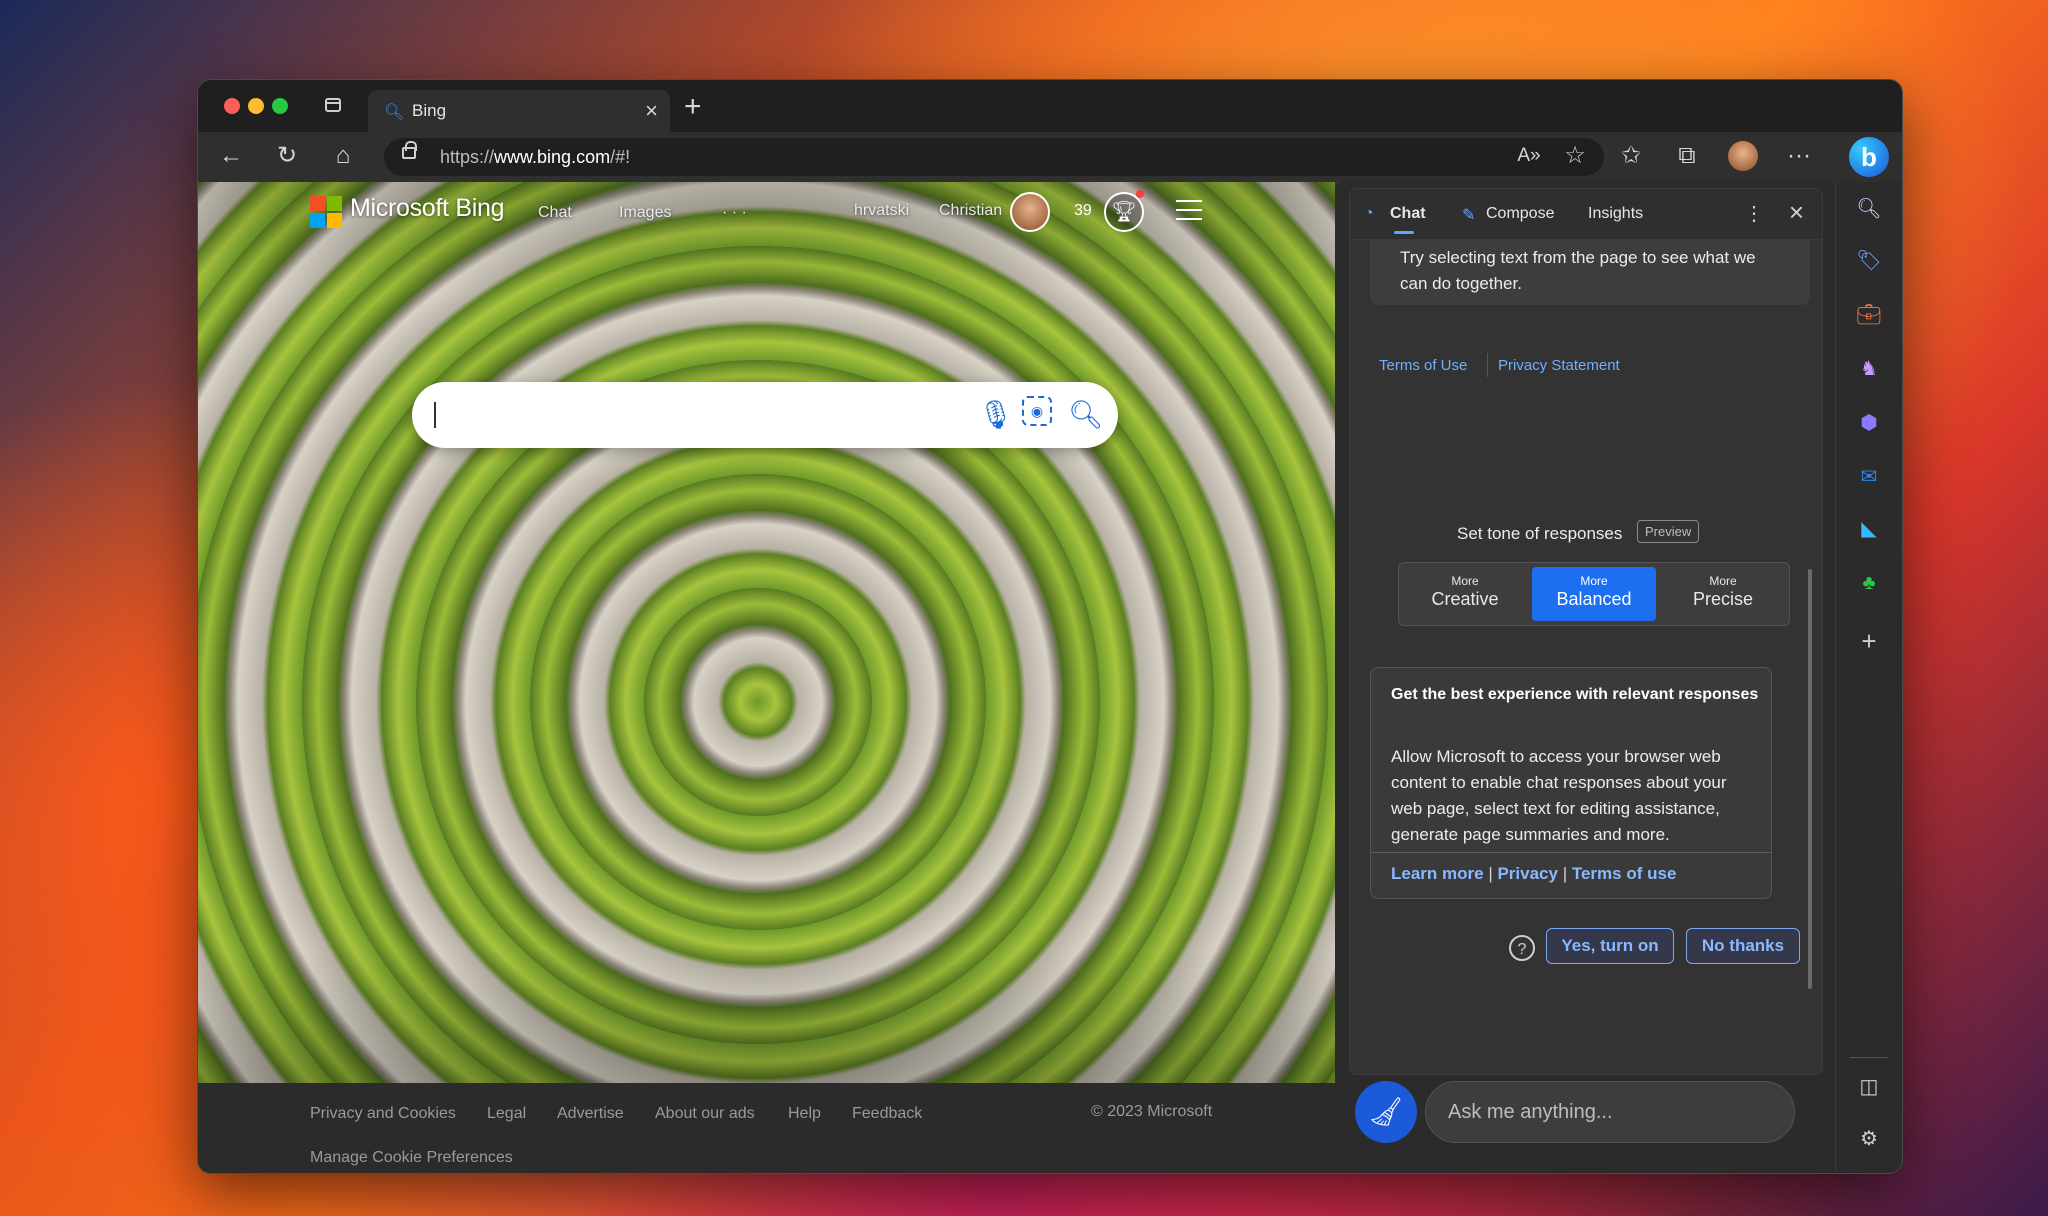 The height and width of the screenshot is (1216, 2048). What do you see at coordinates (1083, 211) in the screenshot?
I see `rewards-points: 39` at bounding box center [1083, 211].